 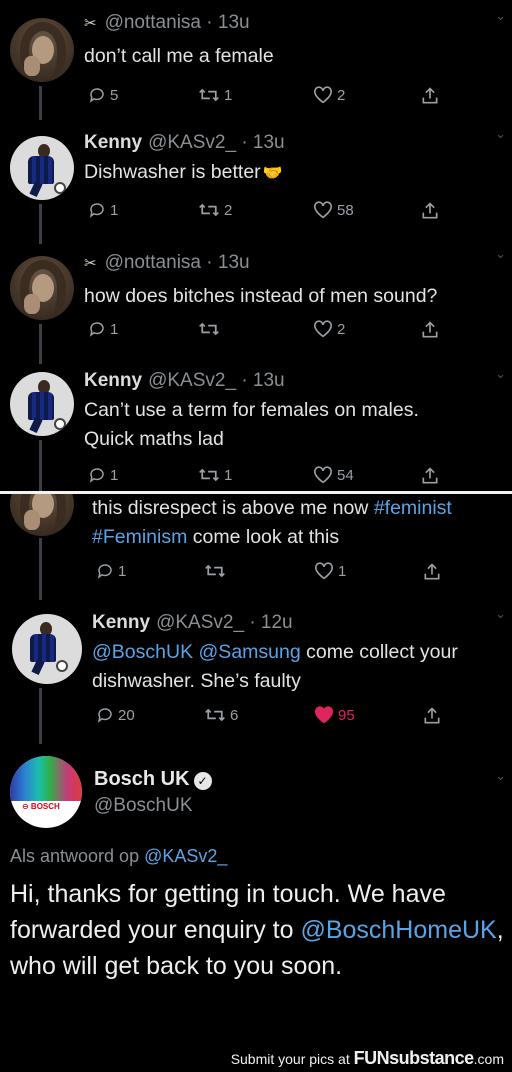 I want to click on like-count: 54, so click(x=345, y=475).